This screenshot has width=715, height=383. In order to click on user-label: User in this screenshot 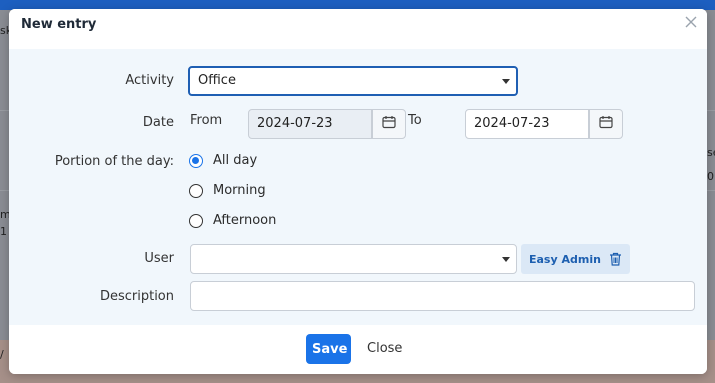, I will do `click(159, 258)`.